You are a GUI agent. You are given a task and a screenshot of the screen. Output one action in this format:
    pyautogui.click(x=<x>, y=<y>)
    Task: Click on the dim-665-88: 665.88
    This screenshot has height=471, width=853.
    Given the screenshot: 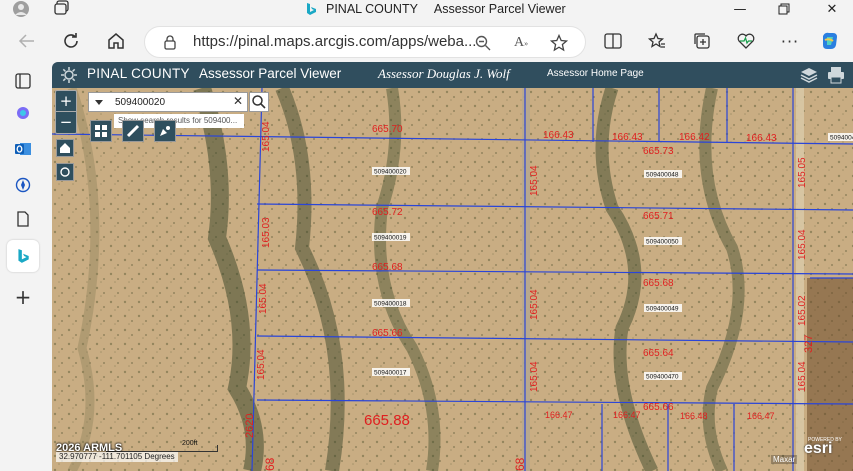 What is the action you would take?
    pyautogui.click(x=387, y=420)
    